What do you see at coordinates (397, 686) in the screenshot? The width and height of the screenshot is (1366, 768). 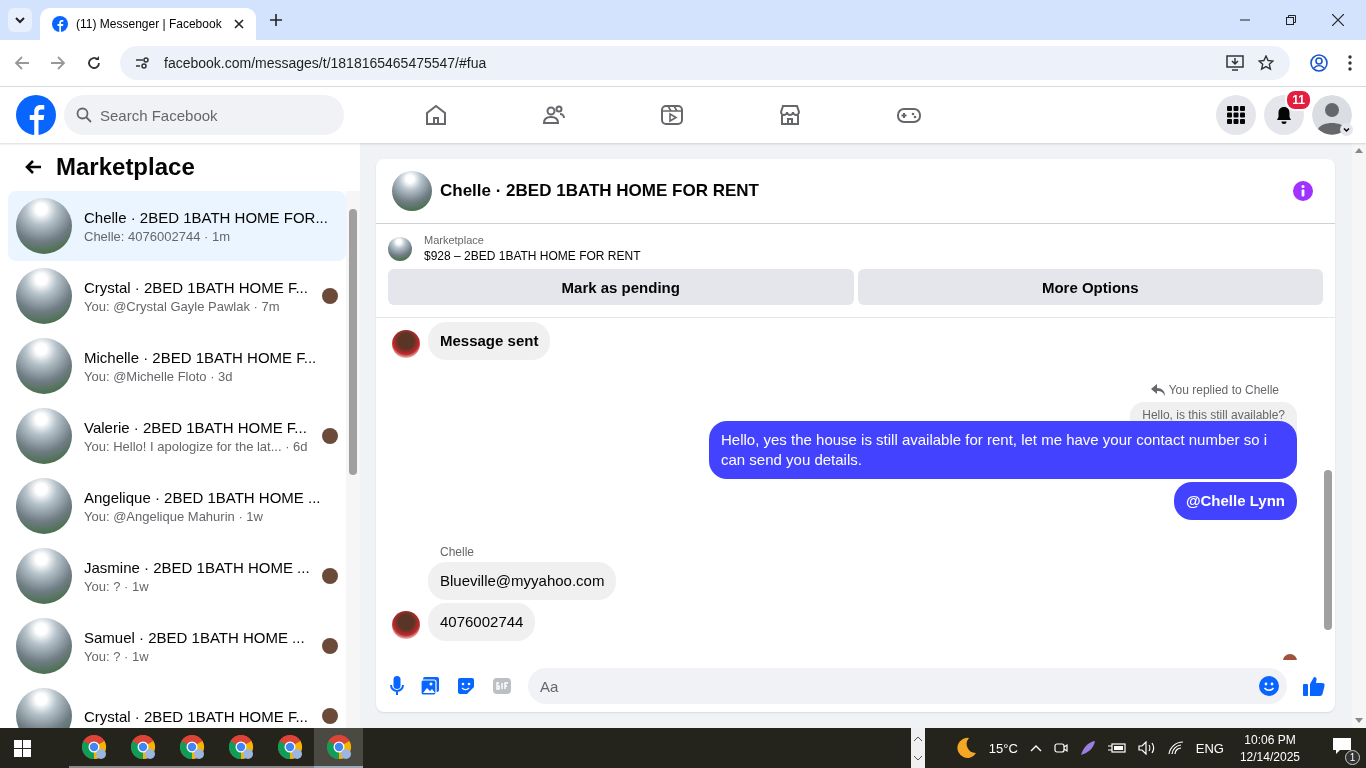 I see `microphone-icon` at bounding box center [397, 686].